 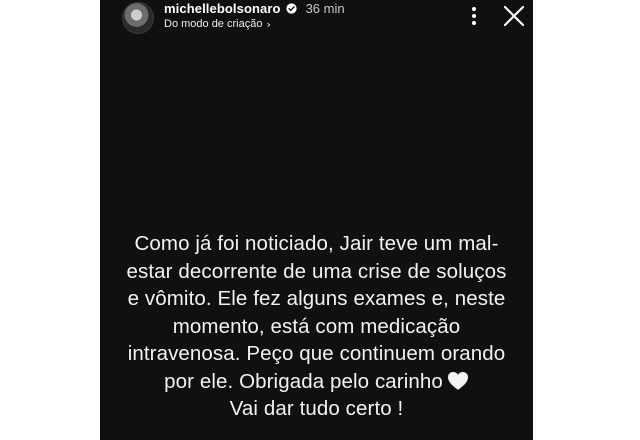 I want to click on username-link: michellebolsonaro, so click(x=222, y=8).